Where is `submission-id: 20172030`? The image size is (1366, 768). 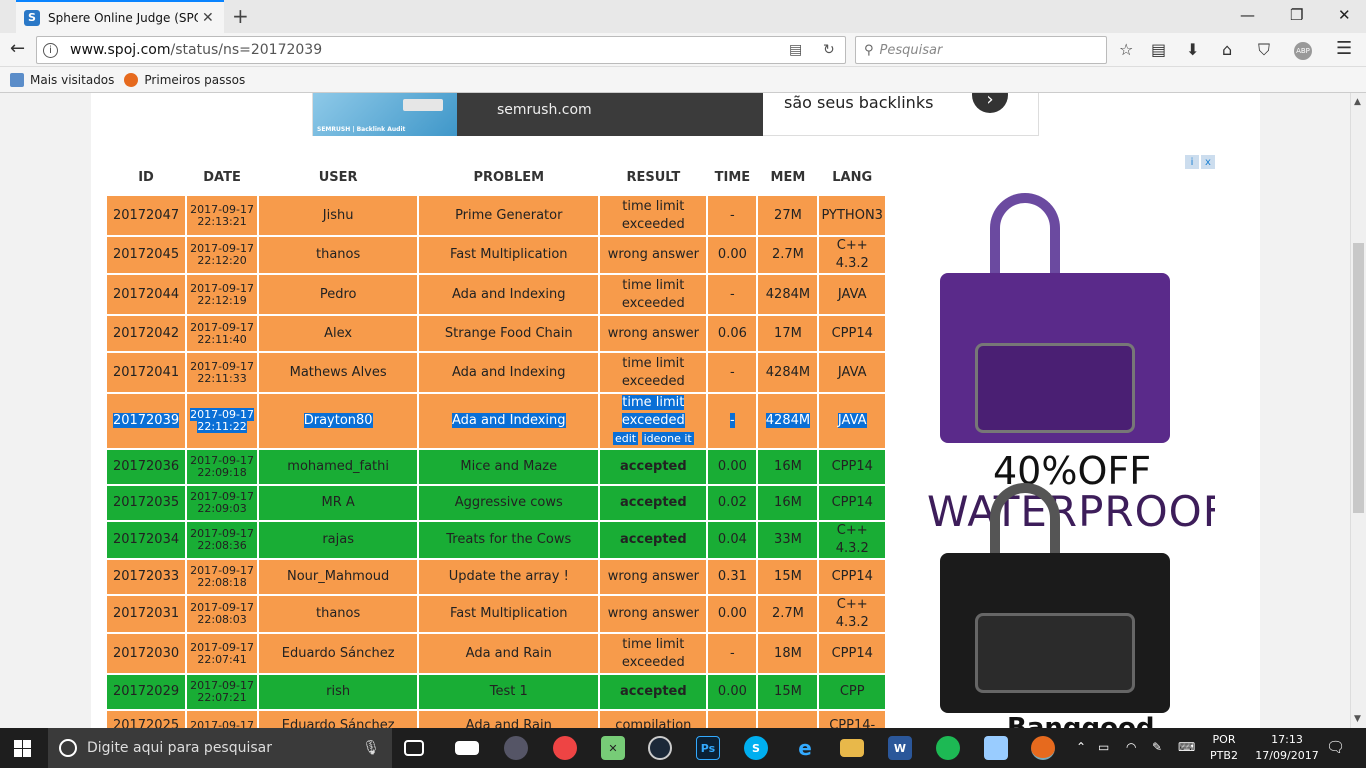
submission-id: 20172030 is located at coordinates (146, 653).